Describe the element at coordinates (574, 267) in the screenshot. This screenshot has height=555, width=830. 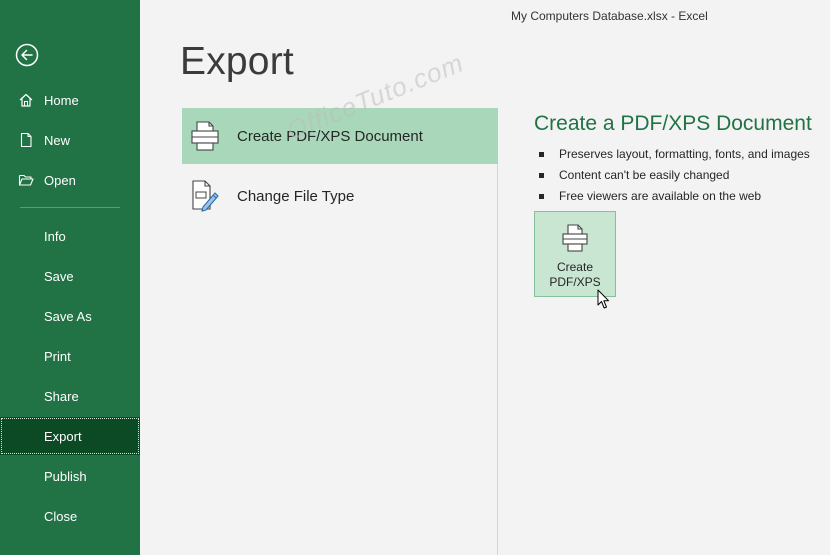
I see `button-label-line: Create` at that location.